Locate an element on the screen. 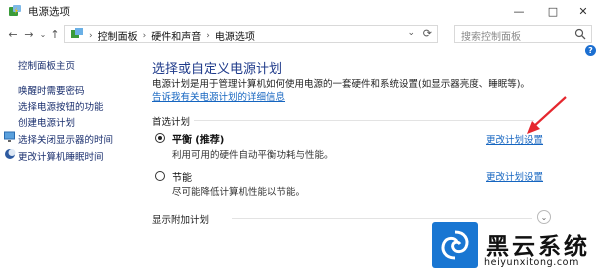 This screenshot has width=600, height=276. watermark-domain: heiyunxitong.com is located at coordinates (531, 262).